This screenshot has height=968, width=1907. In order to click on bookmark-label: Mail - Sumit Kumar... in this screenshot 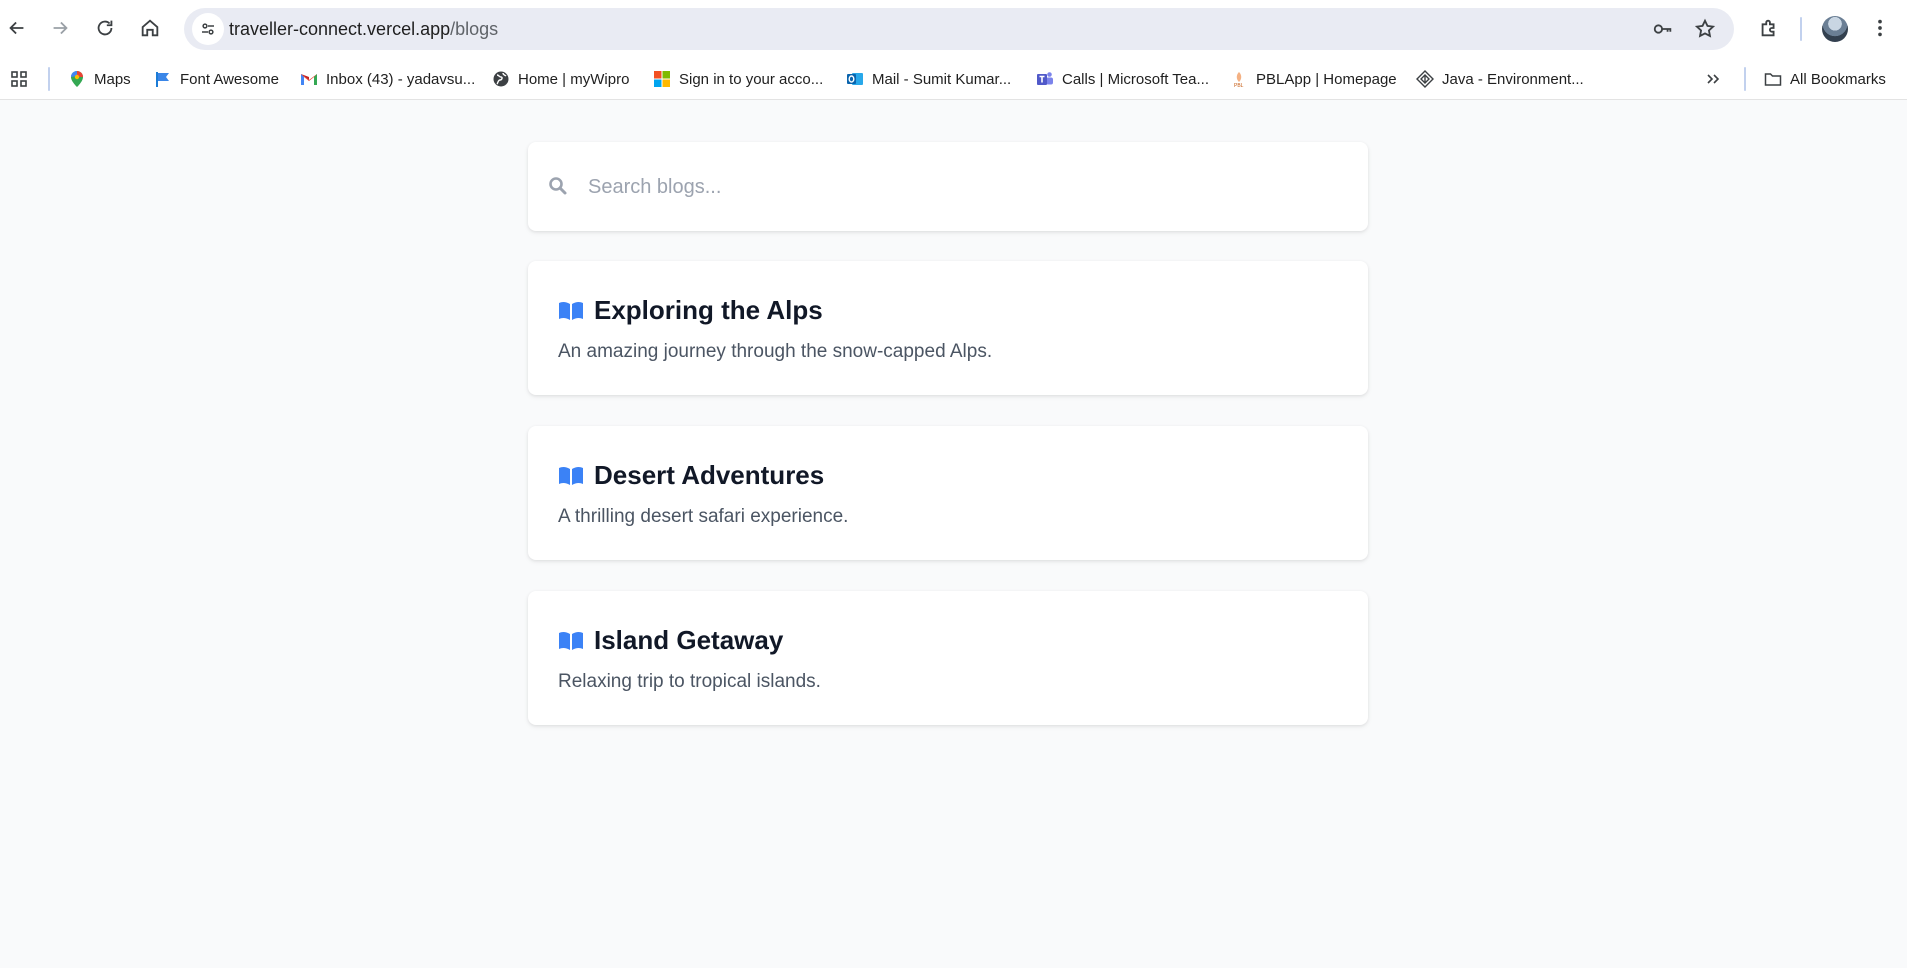, I will do `click(942, 79)`.